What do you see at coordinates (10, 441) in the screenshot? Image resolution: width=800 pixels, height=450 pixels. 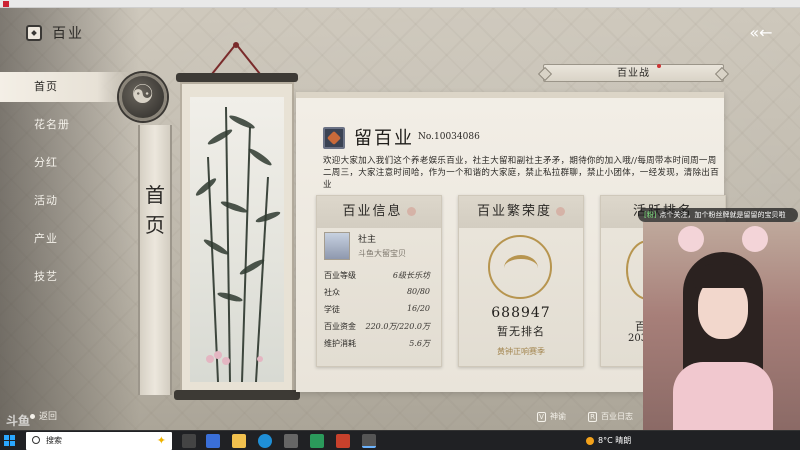 I see `start-button` at bounding box center [10, 441].